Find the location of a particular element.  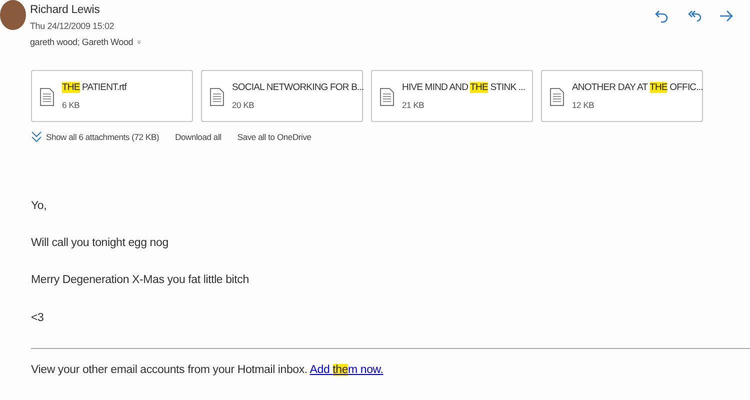

reply-all-icon is located at coordinates (694, 16).